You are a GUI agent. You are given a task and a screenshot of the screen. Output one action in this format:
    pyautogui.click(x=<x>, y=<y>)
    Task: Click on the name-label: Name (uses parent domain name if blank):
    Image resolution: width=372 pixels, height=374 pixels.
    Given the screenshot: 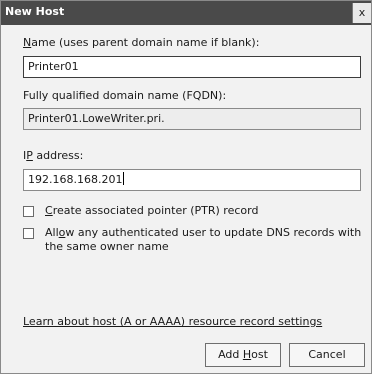 What is the action you would take?
    pyautogui.click(x=141, y=42)
    